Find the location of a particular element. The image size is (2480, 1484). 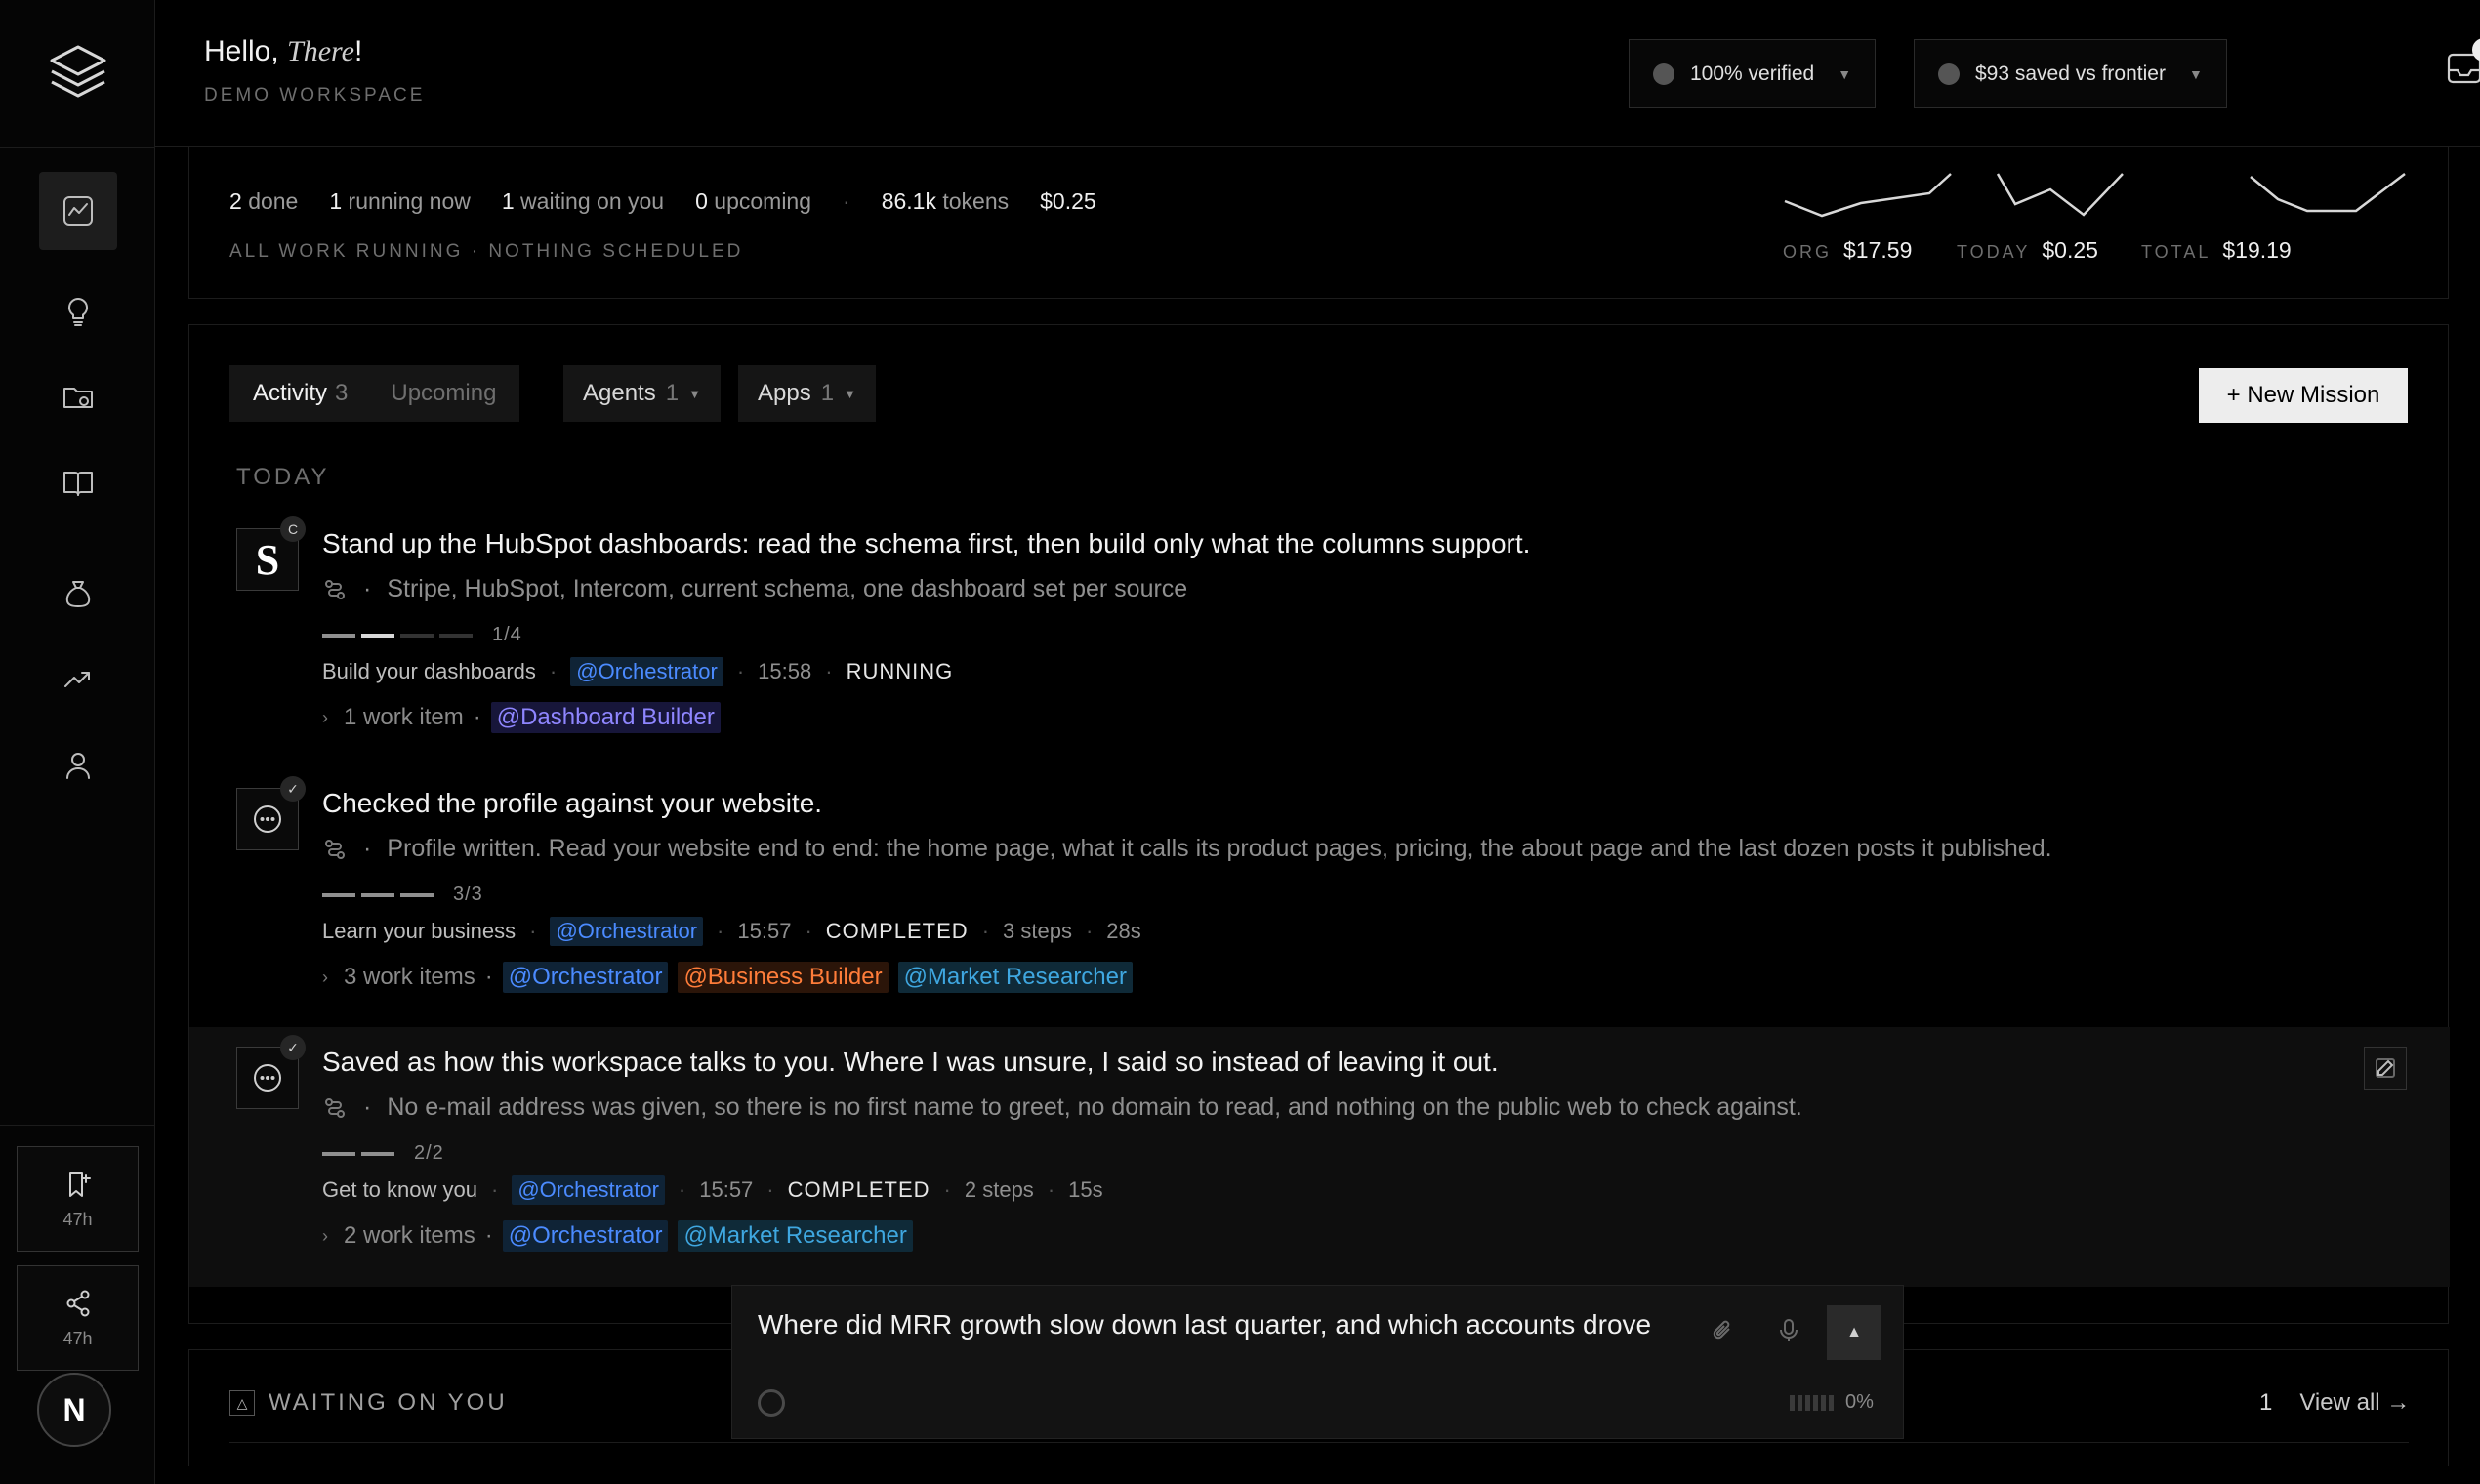

view-all-link: View all → is located at coordinates (2355, 1403).